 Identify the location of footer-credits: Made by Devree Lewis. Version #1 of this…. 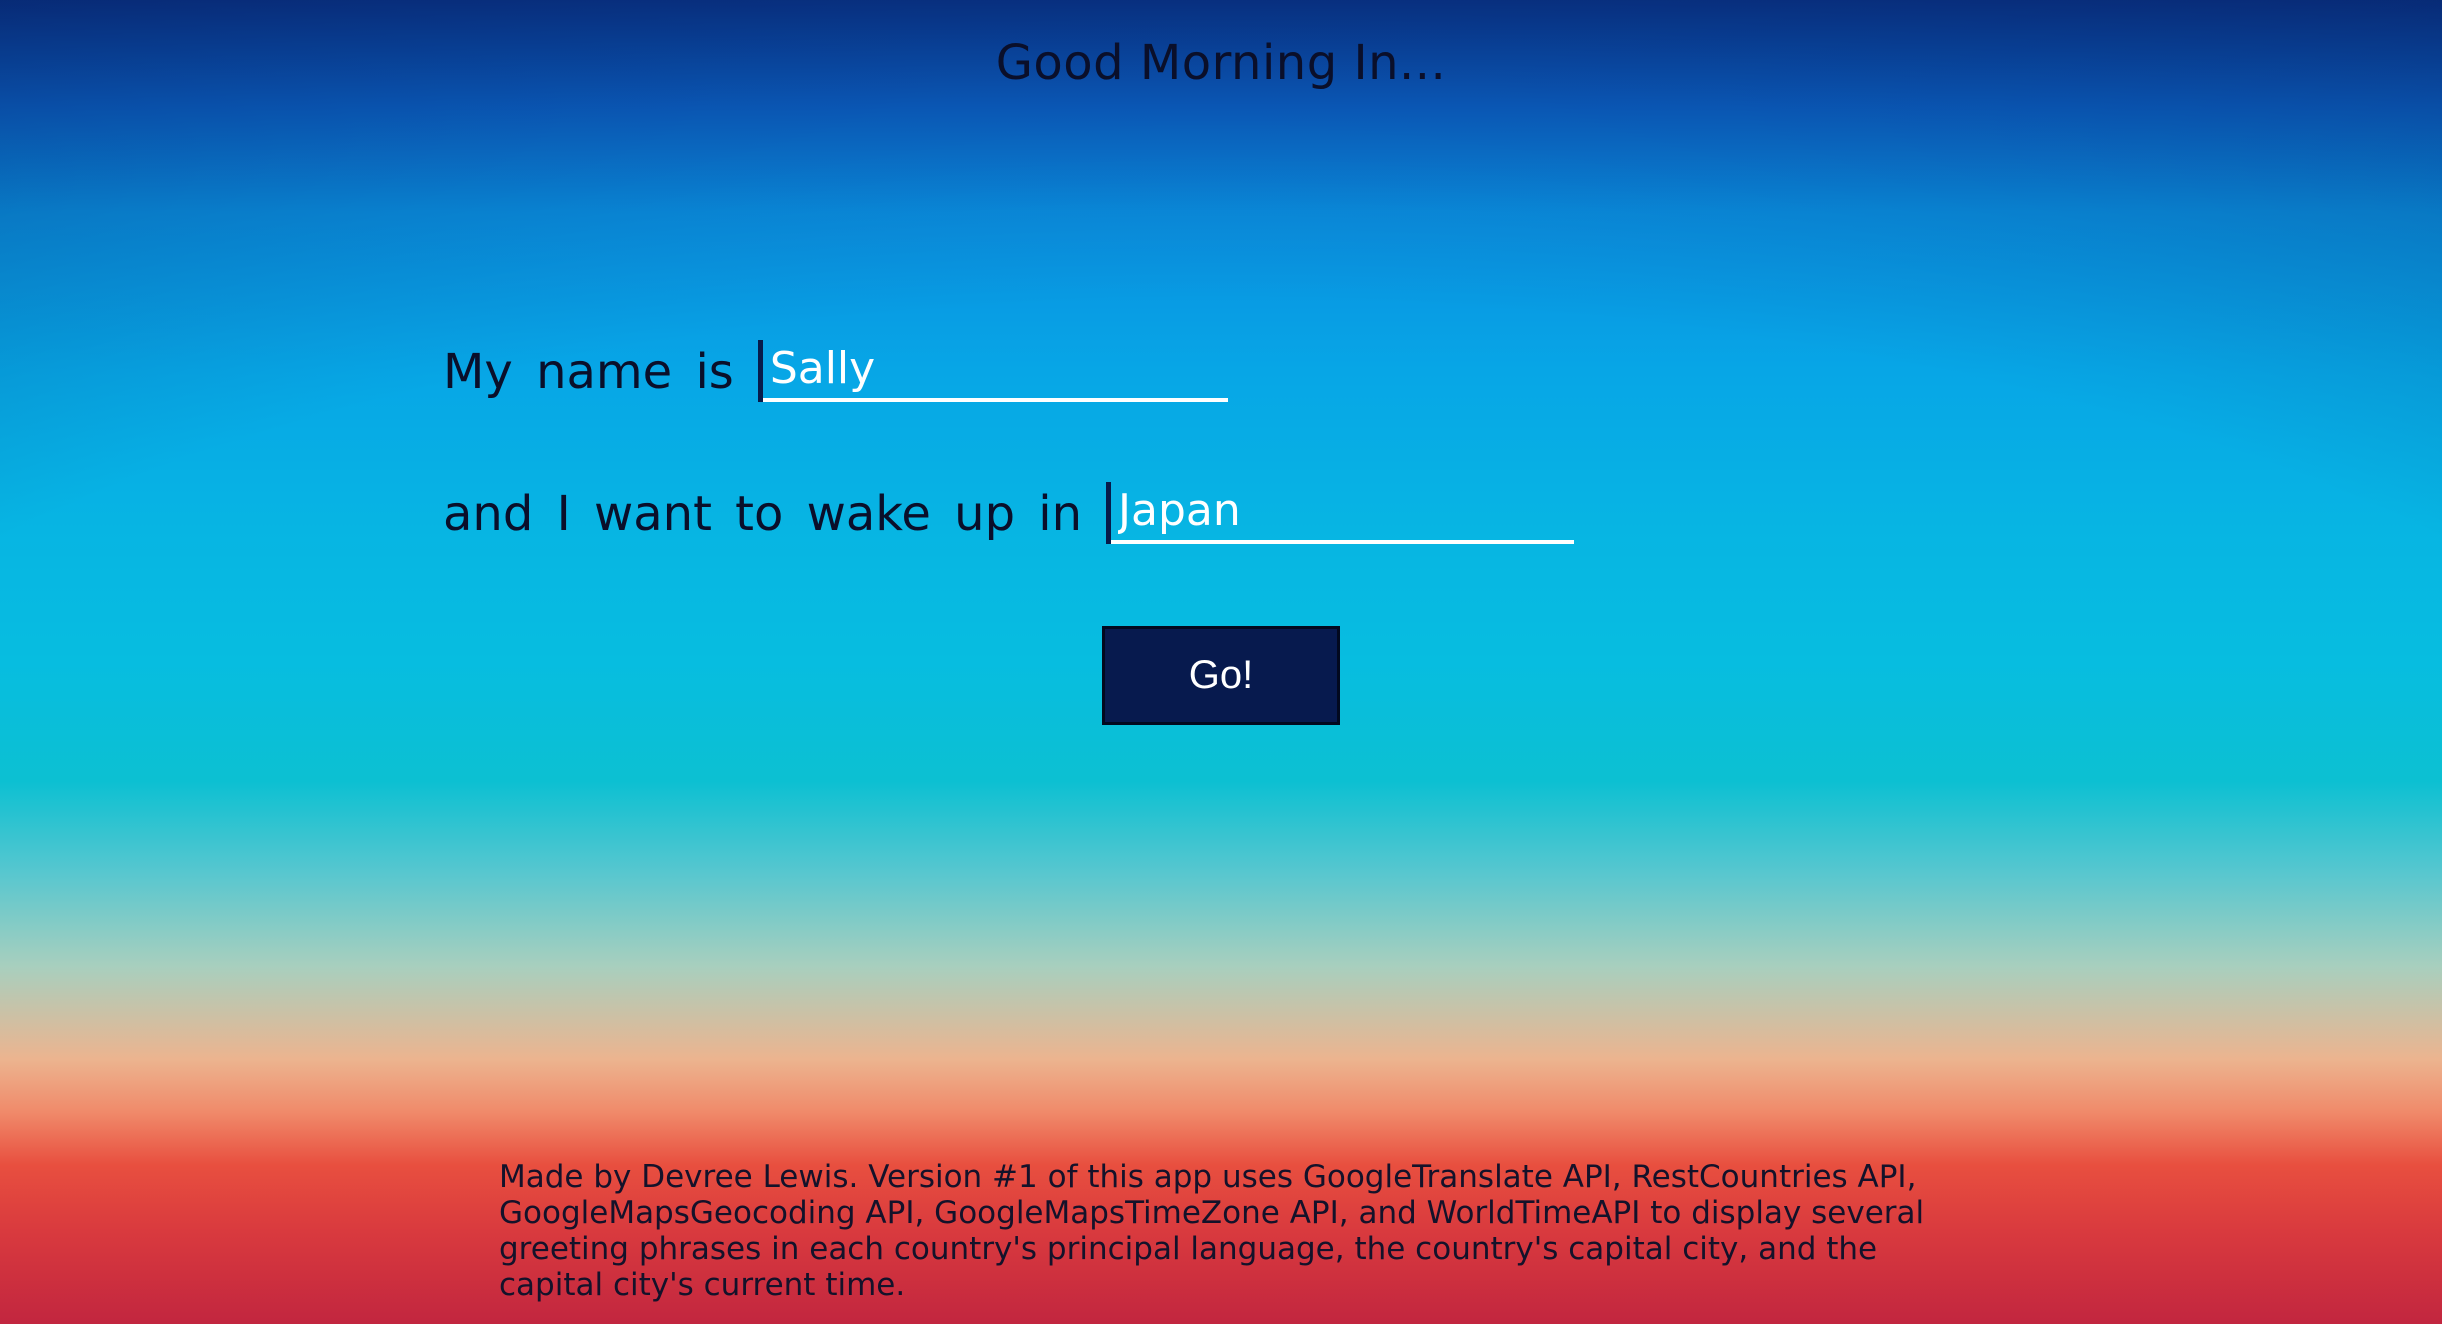
(1212, 1231).